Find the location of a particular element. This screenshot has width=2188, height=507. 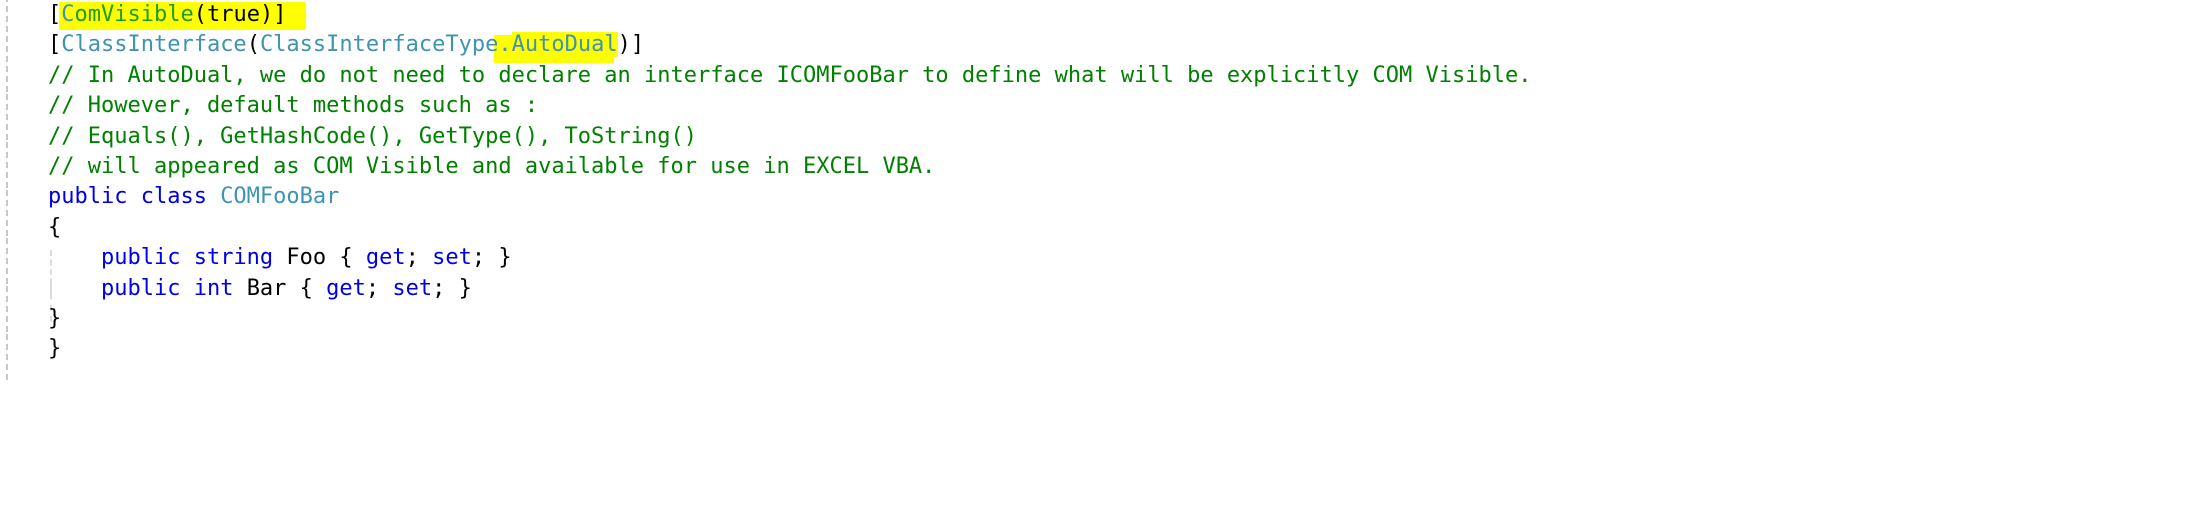

code-token: Foo { is located at coordinates (326, 258).